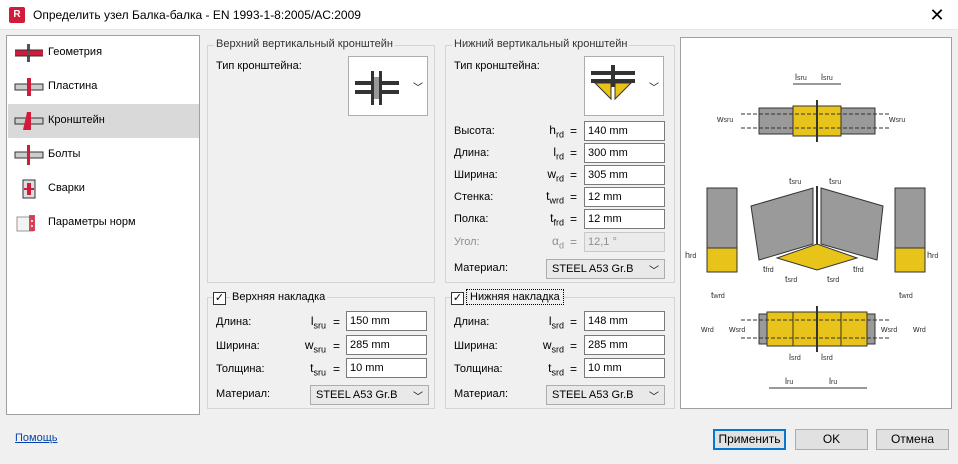  I want to click on sidebar-item-label: Кронштейн, so click(76, 120).